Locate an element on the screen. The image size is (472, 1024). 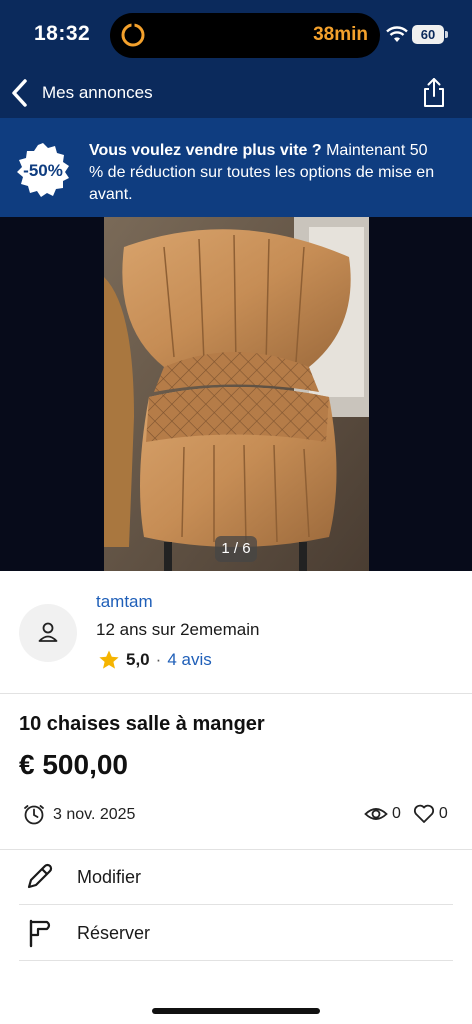
eye-icon is located at coordinates (376, 814).